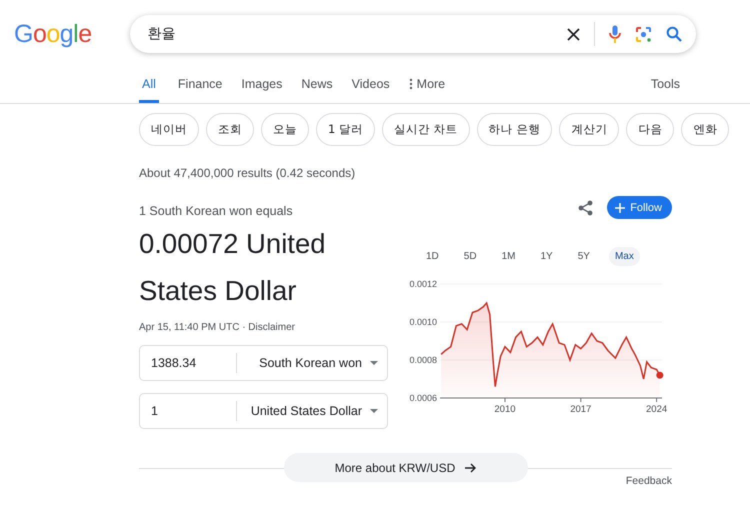 The height and width of the screenshot is (525, 750). I want to click on search-tab: More, so click(427, 90).